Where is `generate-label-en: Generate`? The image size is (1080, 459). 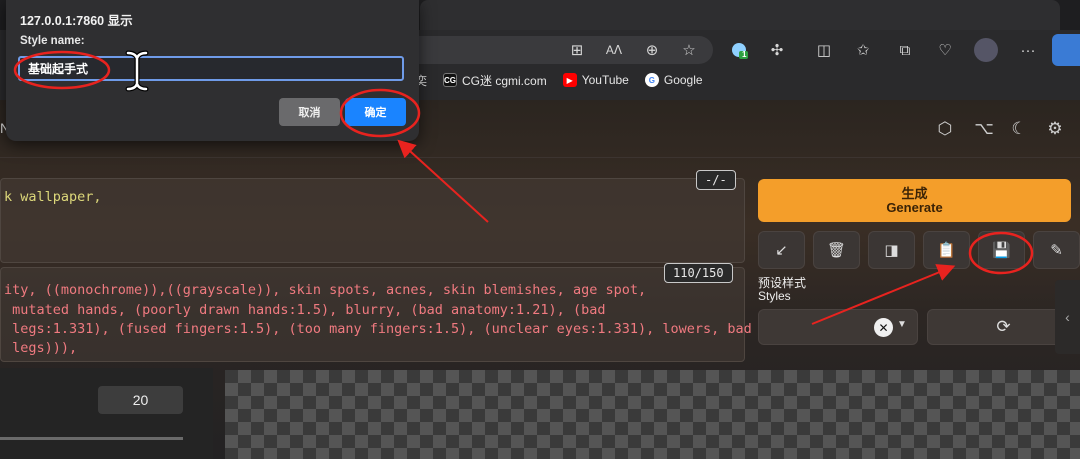
generate-label-en: Generate is located at coordinates (914, 207).